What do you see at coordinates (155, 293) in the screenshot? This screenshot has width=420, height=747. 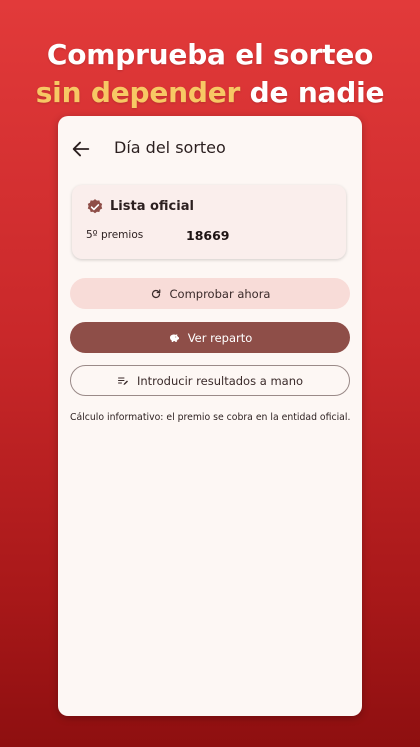 I see `refresh-icon` at bounding box center [155, 293].